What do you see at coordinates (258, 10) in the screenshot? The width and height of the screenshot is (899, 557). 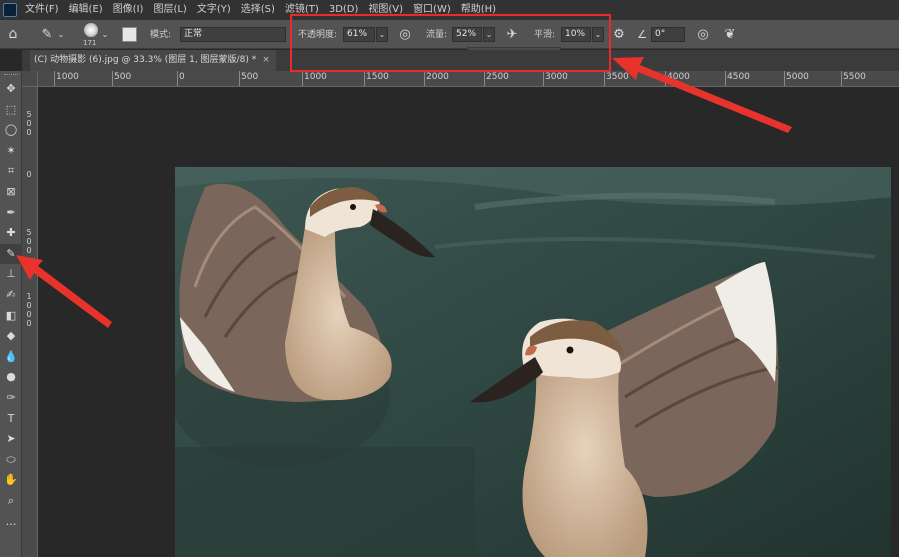 I see `menu-select: 选择(S)` at bounding box center [258, 10].